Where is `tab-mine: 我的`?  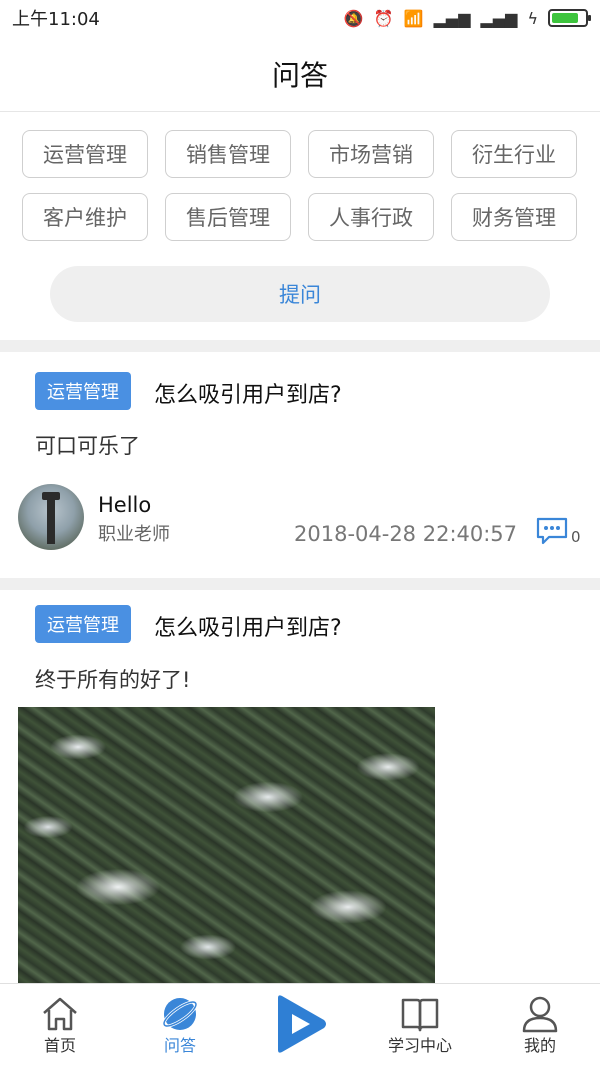 tab-mine: 我的 is located at coordinates (540, 1025).